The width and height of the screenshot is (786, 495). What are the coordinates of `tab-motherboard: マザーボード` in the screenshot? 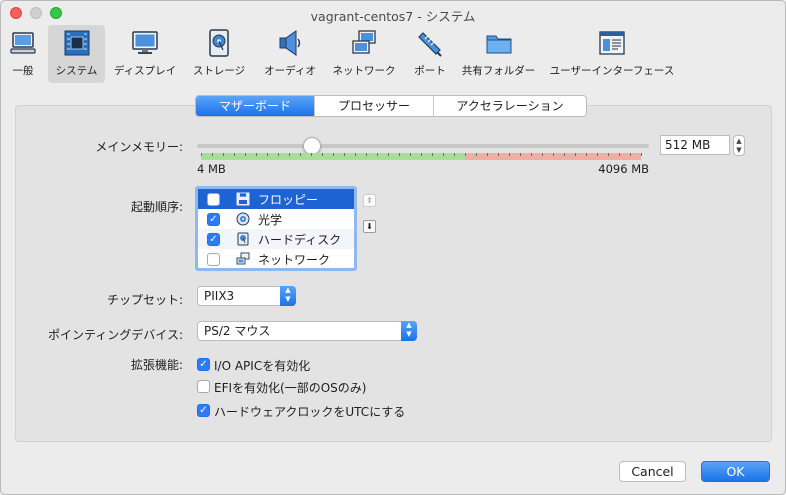 It's located at (255, 106).